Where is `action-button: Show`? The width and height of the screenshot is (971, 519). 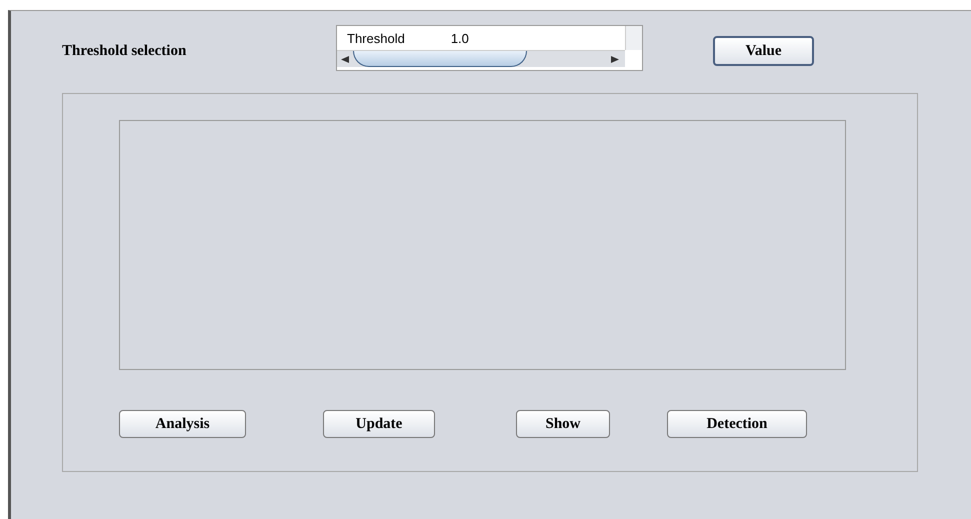
action-button: Show is located at coordinates (563, 424).